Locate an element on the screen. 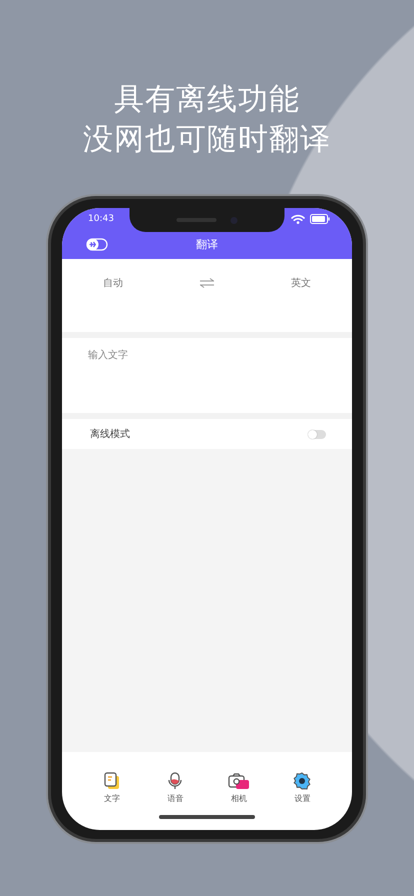 The height and width of the screenshot is (896, 414). headline-text: 具有离线功能 is located at coordinates (207, 100).